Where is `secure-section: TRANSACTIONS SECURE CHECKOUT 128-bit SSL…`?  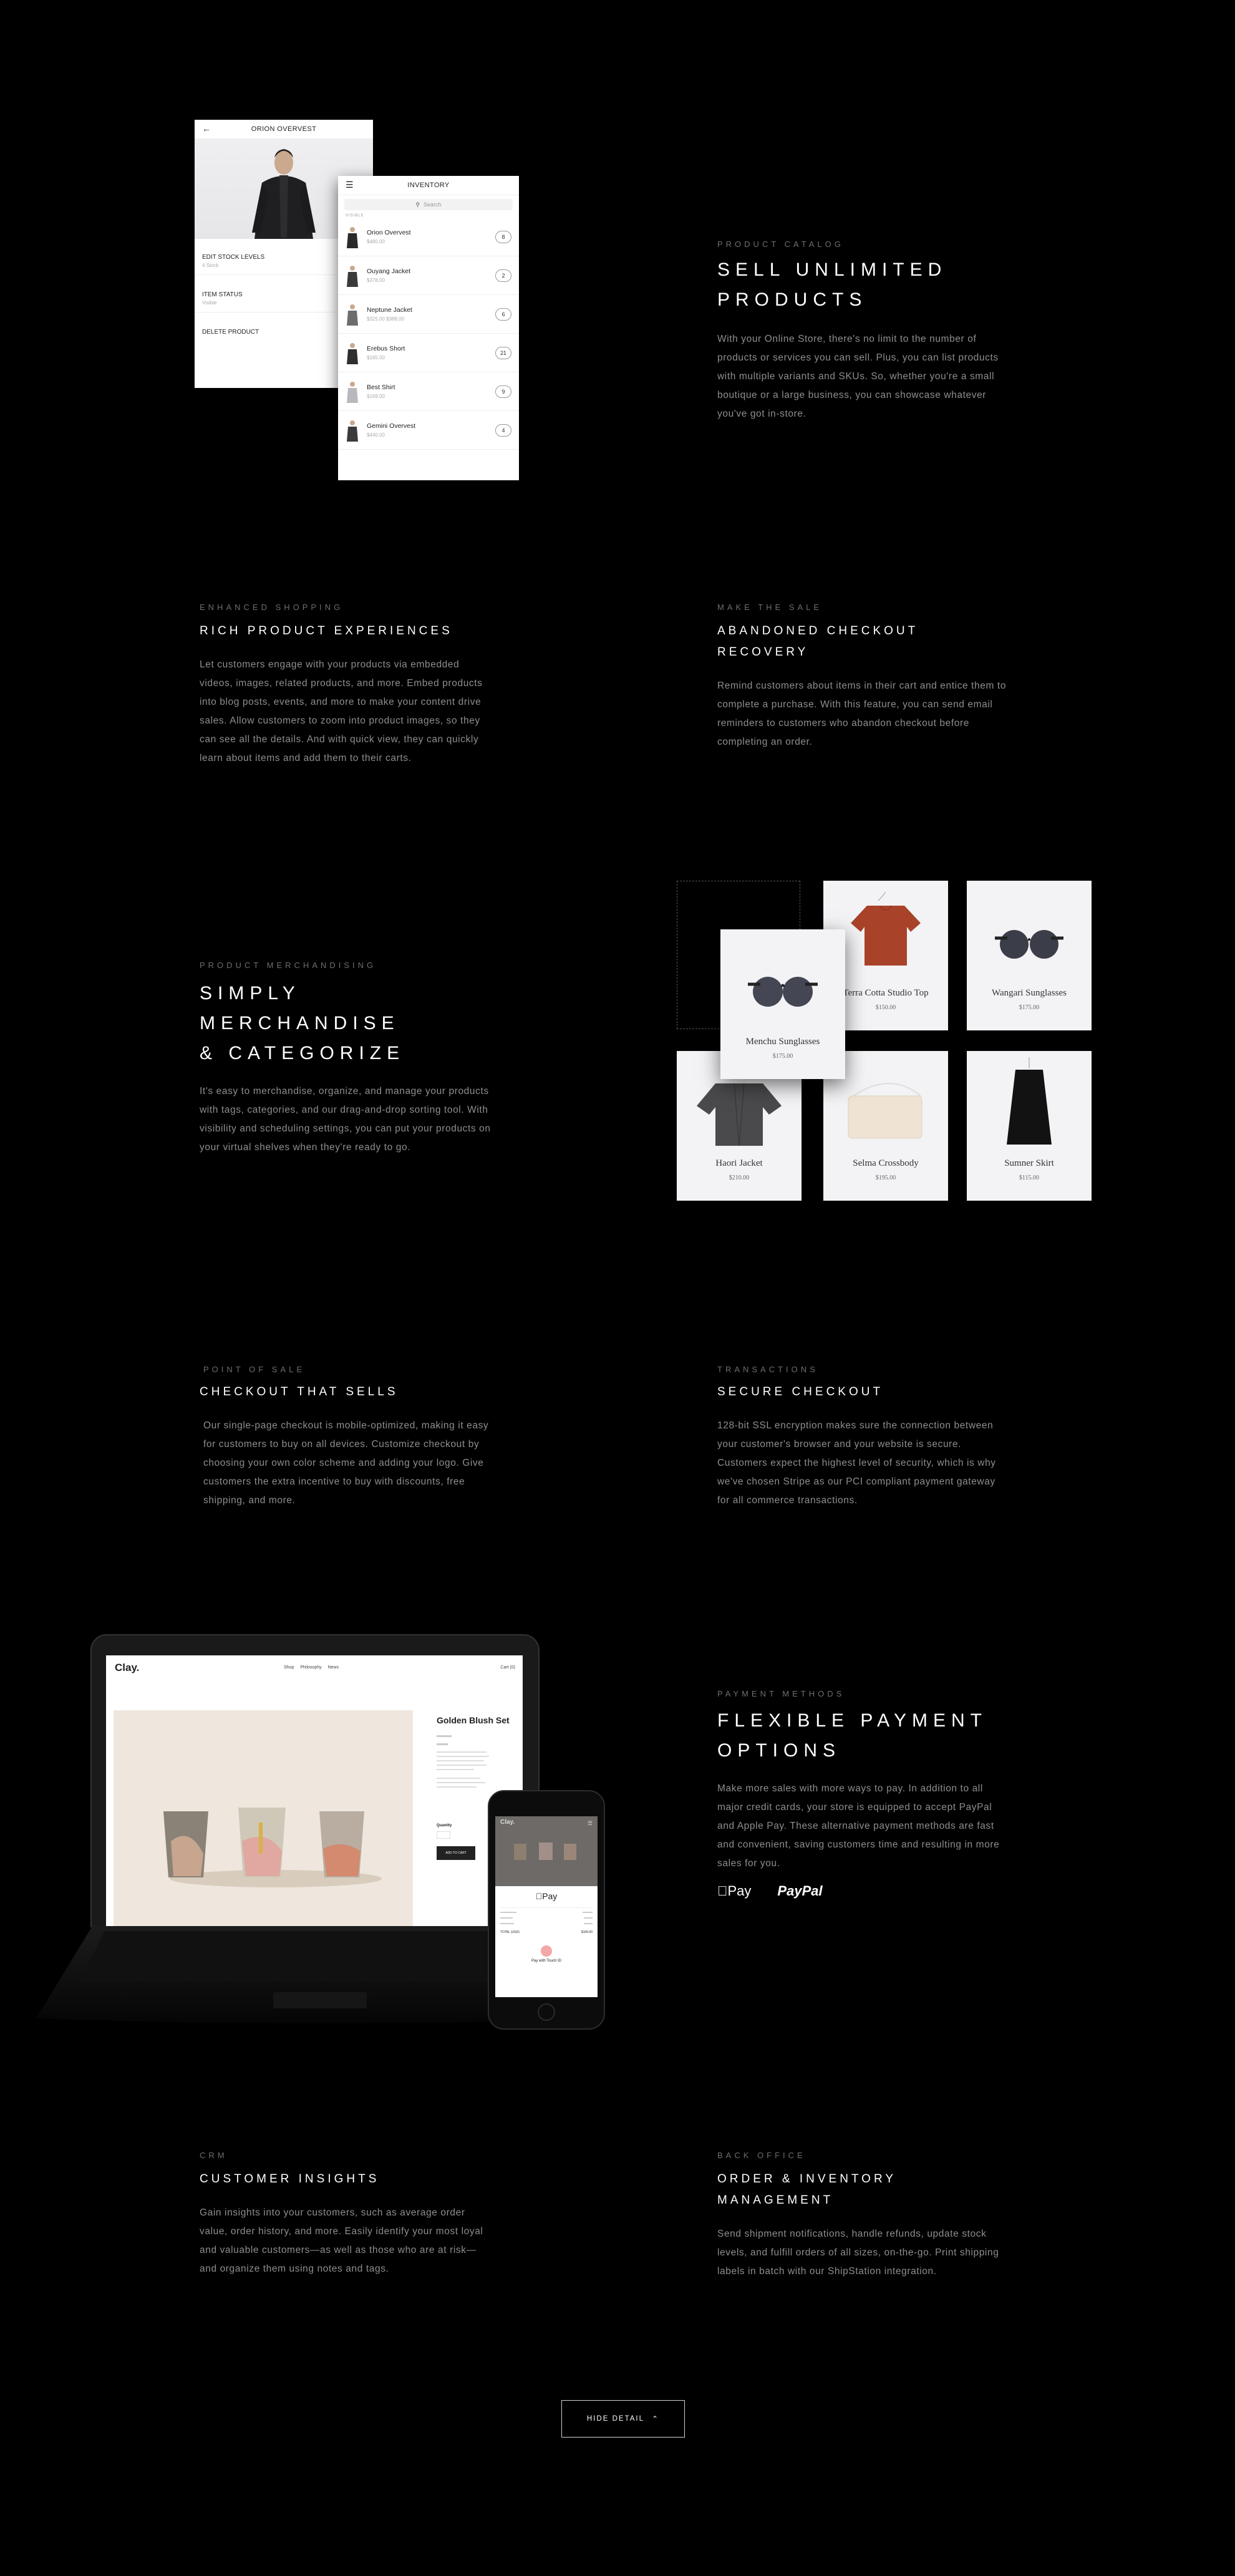
secure-section: TRANSACTIONS SECURE CHECKOUT 128-bit SSL… is located at coordinates (863, 1442).